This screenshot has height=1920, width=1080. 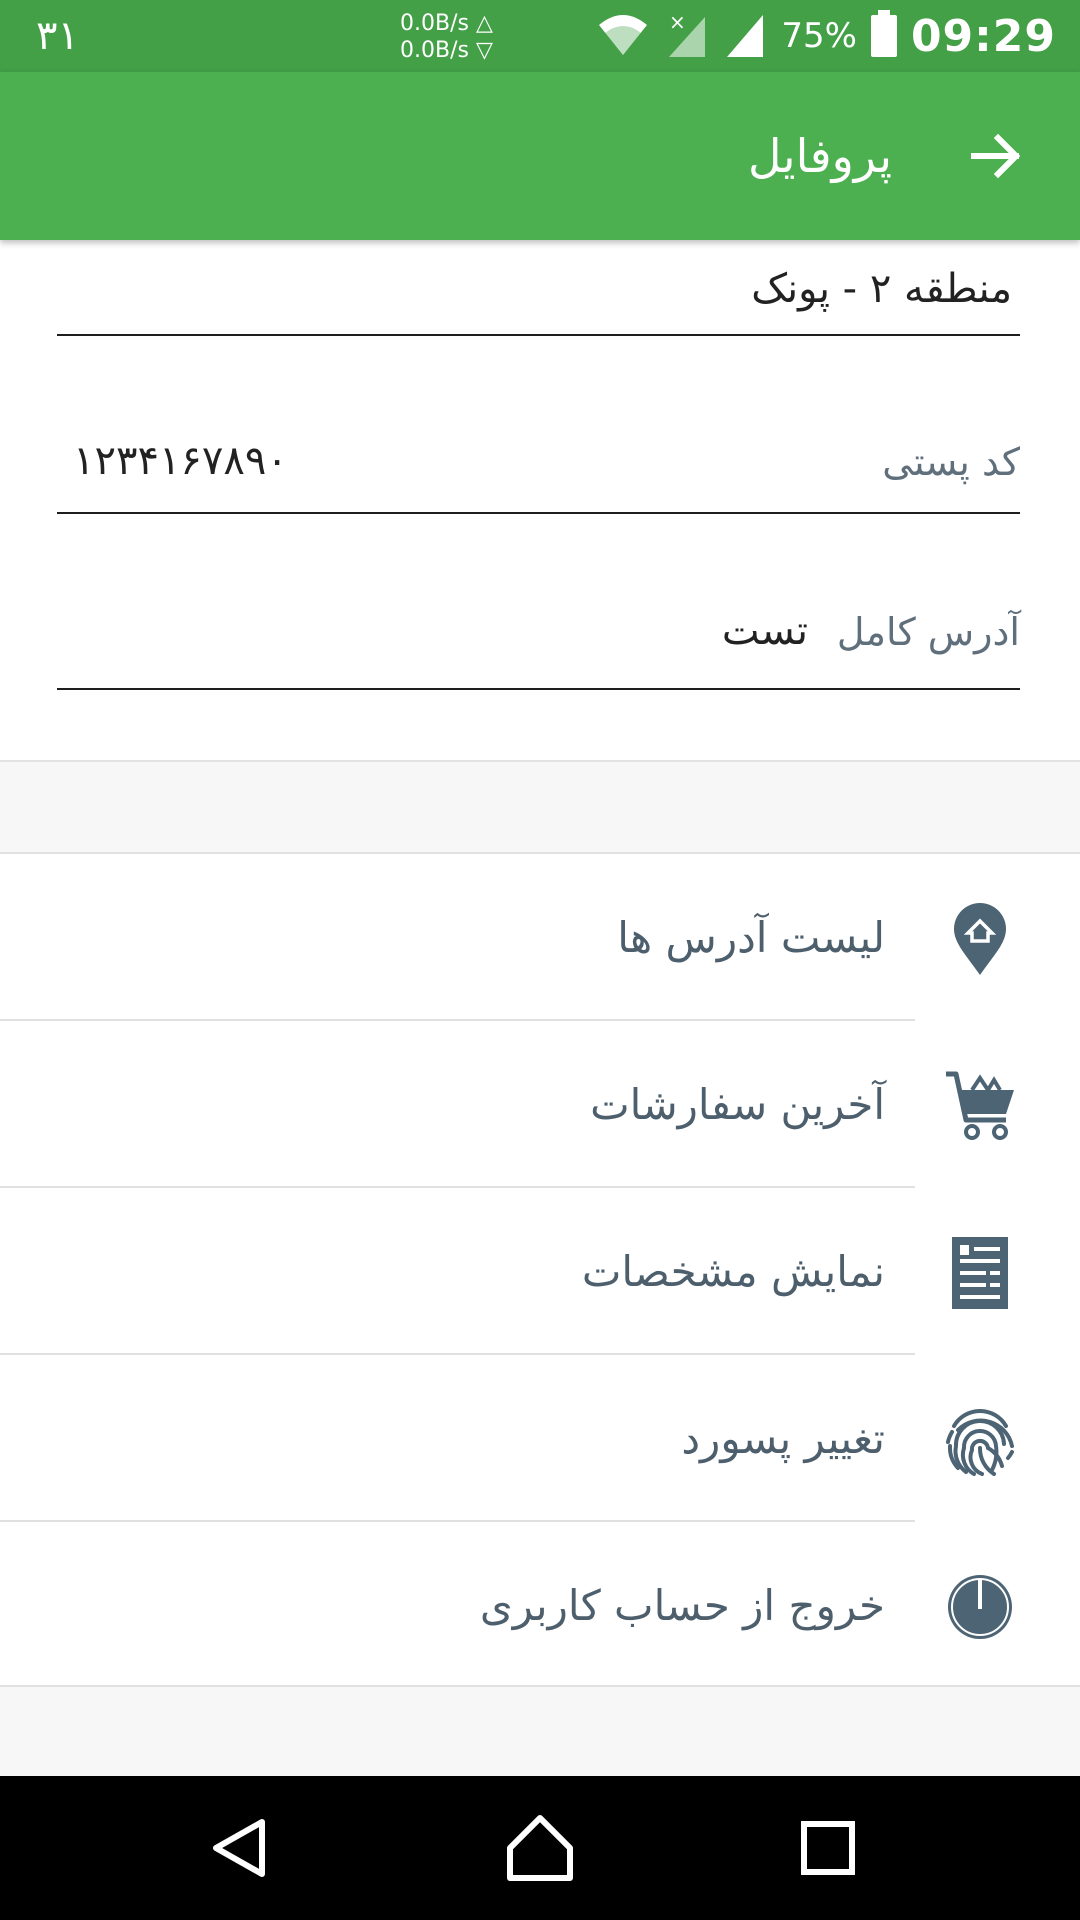 What do you see at coordinates (540, 36) in the screenshot?
I see `status-bar: ۳۱ 0.0B/s △ 0.0B/s ▽ × 75% 09:29` at bounding box center [540, 36].